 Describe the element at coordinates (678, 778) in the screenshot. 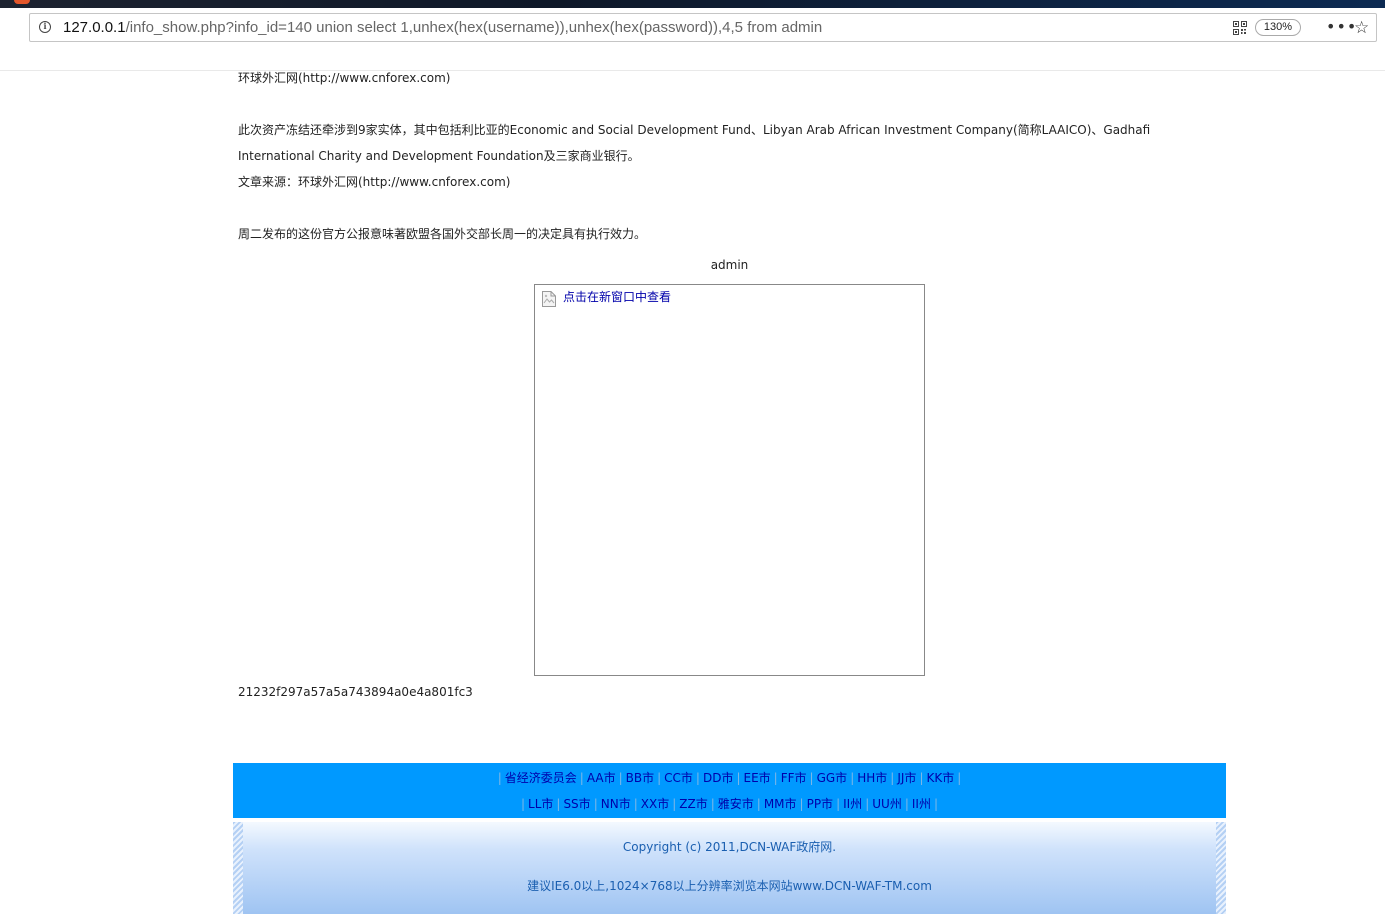

I see `nav-link: CC市` at that location.